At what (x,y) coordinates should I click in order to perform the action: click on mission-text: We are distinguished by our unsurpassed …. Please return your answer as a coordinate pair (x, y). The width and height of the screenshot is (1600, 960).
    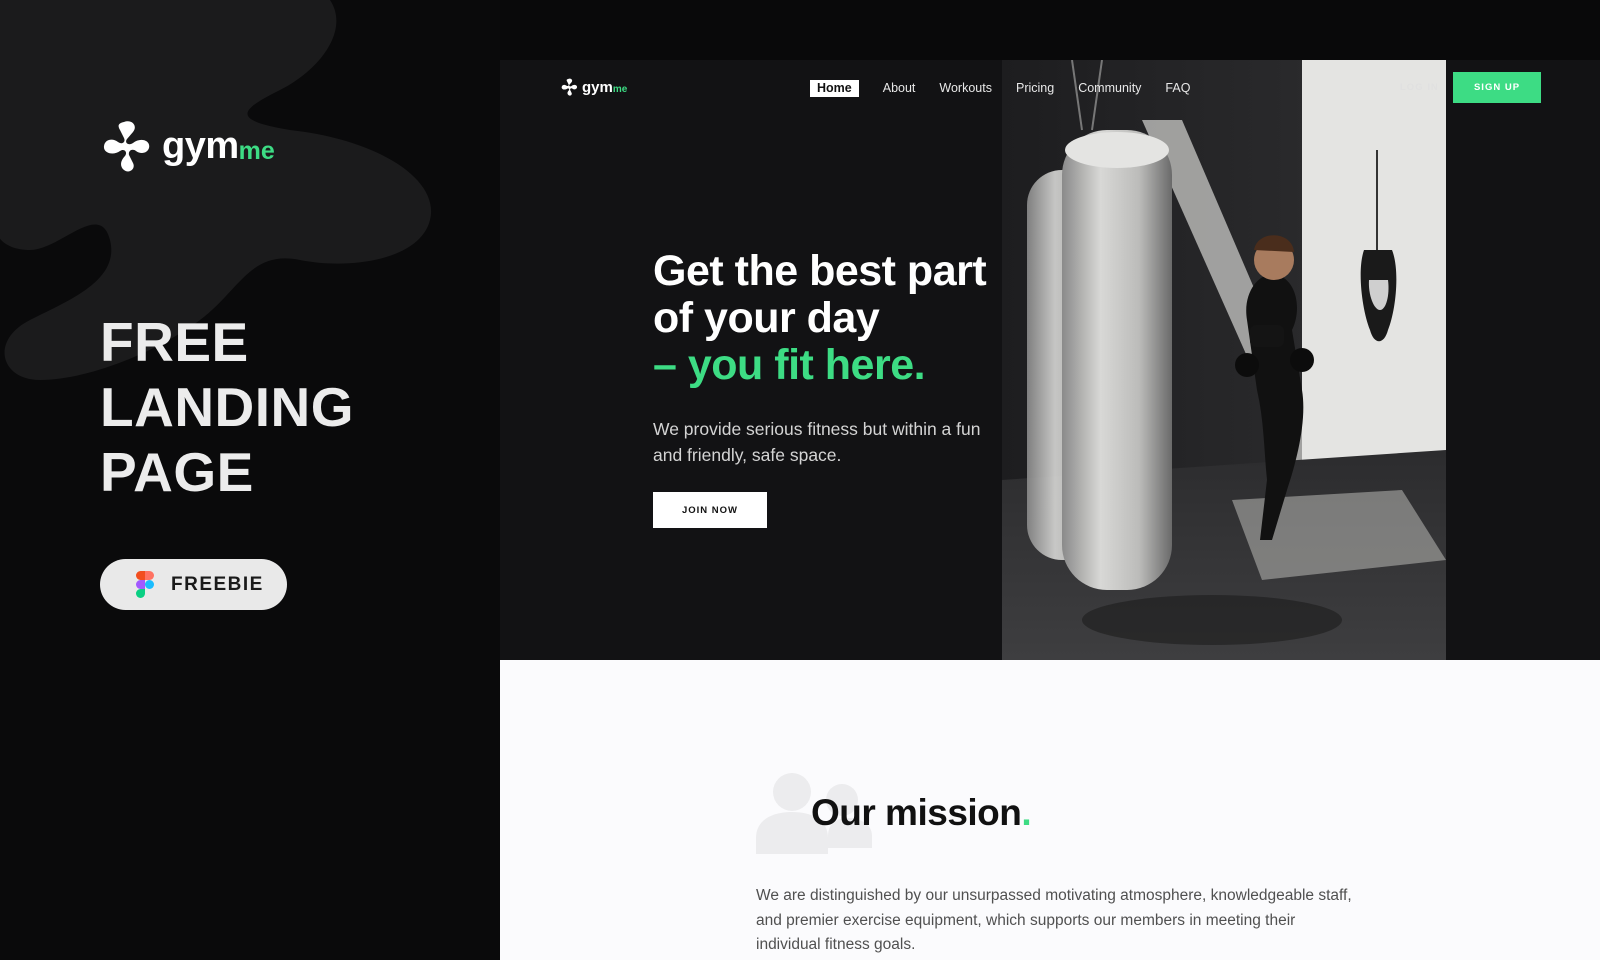
    Looking at the image, I should click on (1054, 920).